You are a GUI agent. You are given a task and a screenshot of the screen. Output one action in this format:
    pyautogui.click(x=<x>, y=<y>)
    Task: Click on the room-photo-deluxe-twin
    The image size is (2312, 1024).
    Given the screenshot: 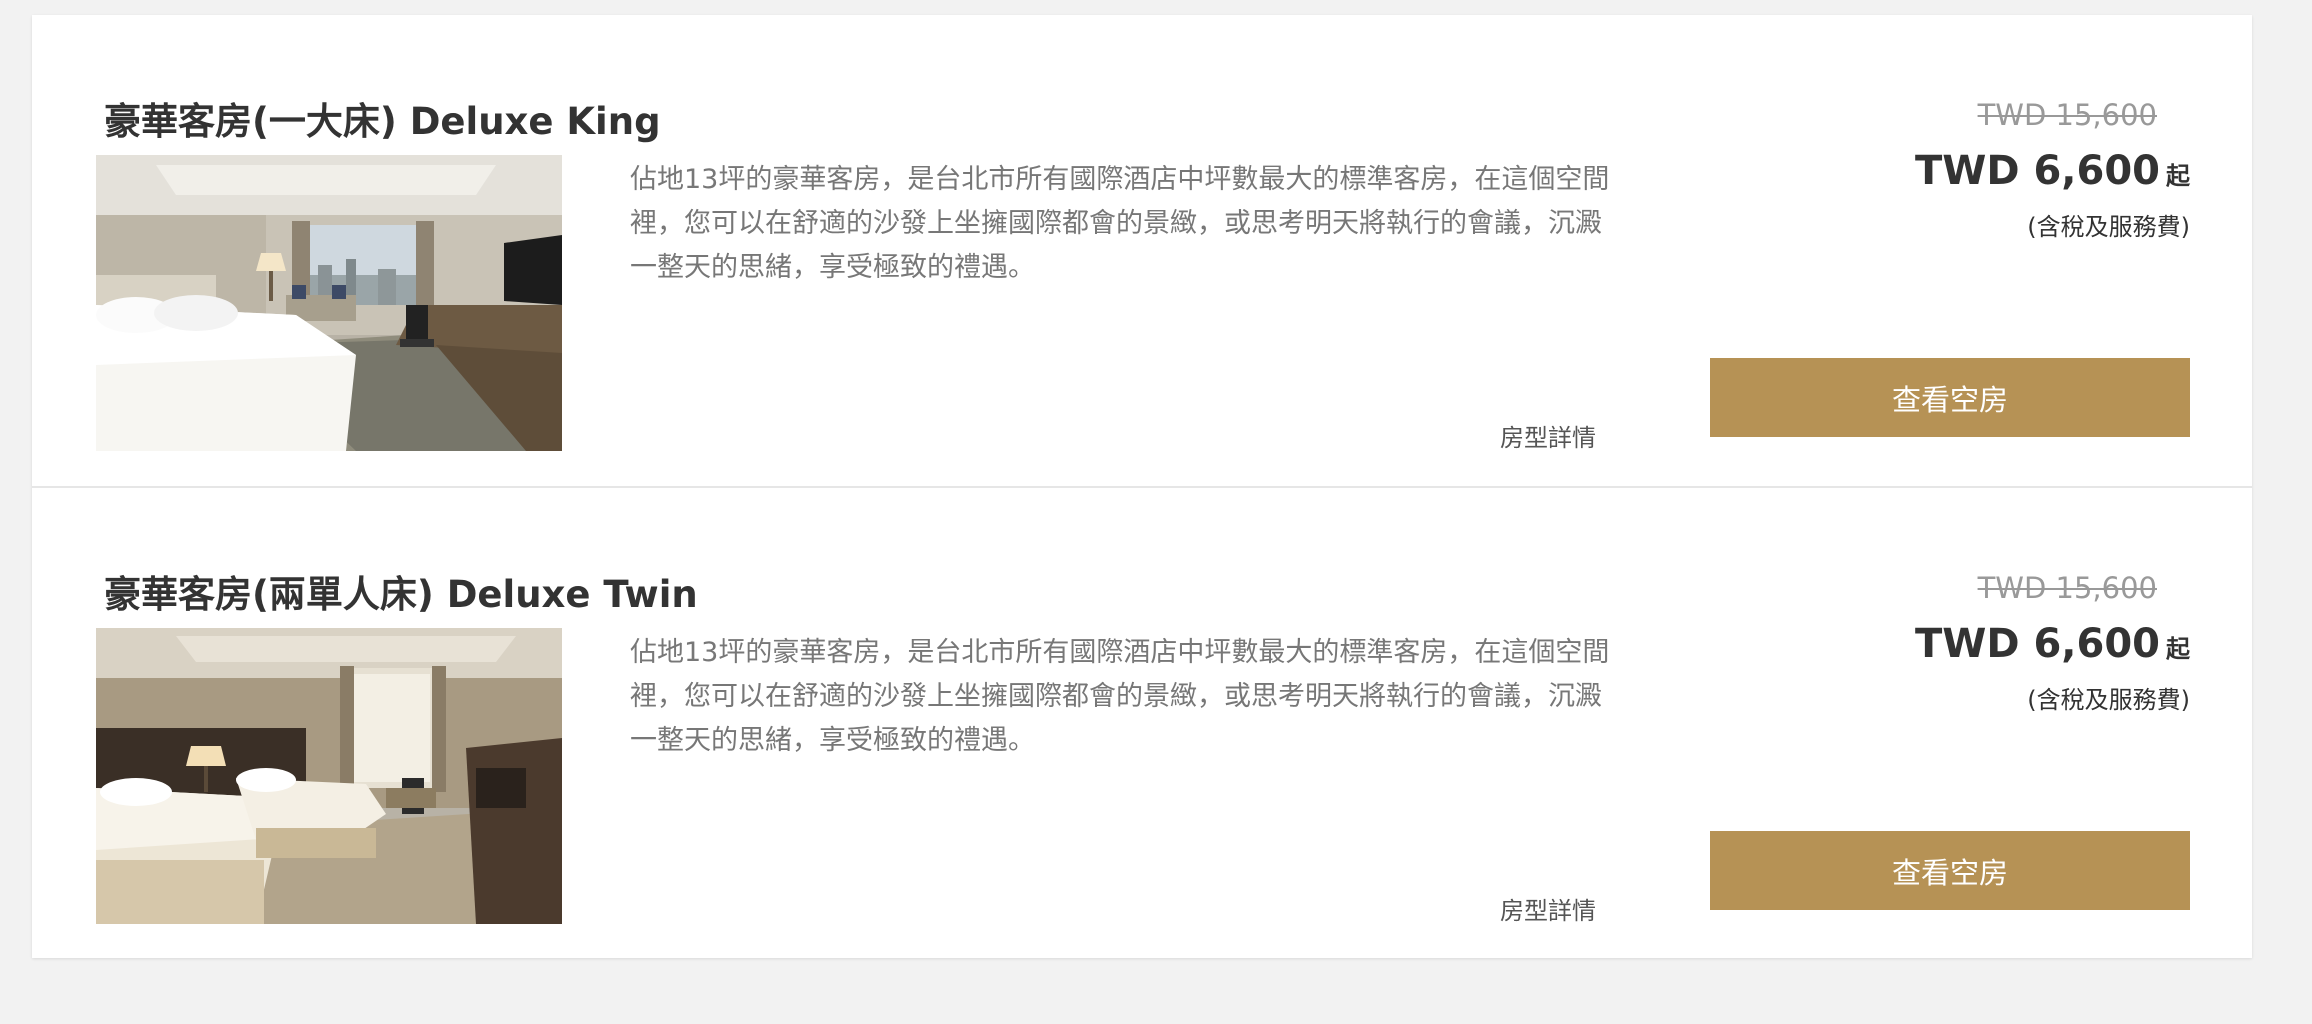 What is the action you would take?
    pyautogui.click(x=329, y=776)
    